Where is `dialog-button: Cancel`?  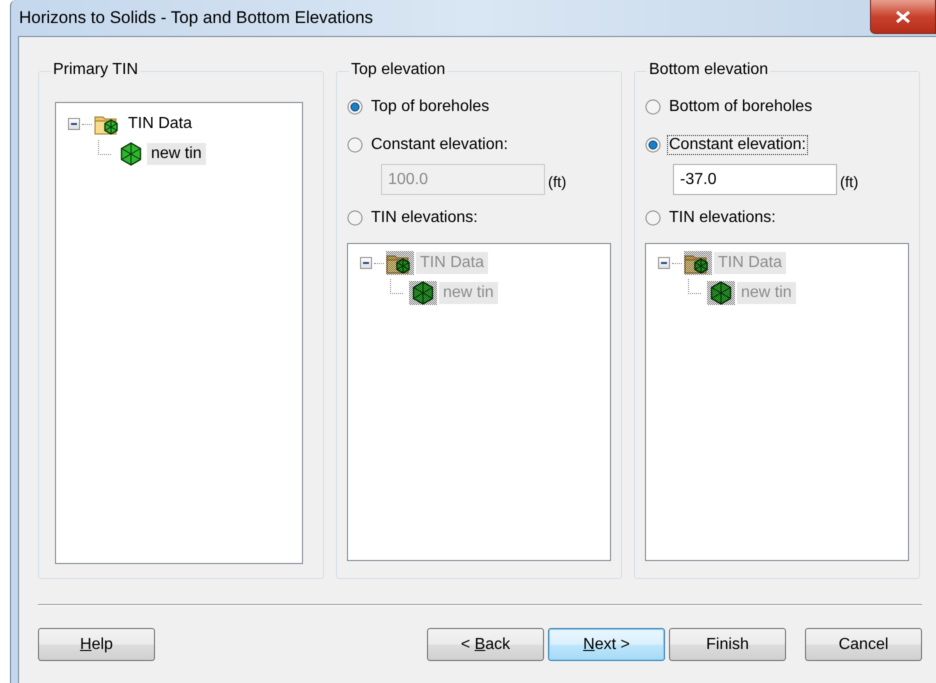 dialog-button: Cancel is located at coordinates (863, 644).